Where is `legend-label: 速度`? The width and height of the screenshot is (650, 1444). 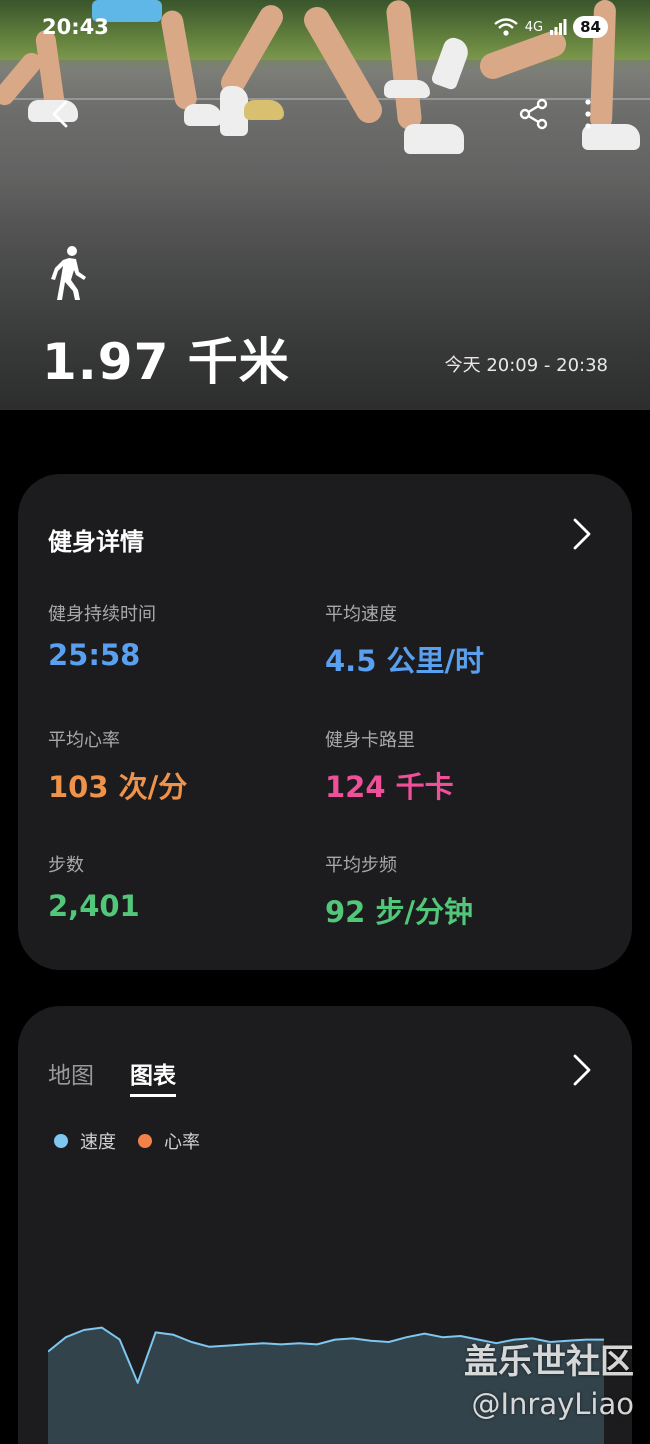
legend-label: 速度 is located at coordinates (98, 1142).